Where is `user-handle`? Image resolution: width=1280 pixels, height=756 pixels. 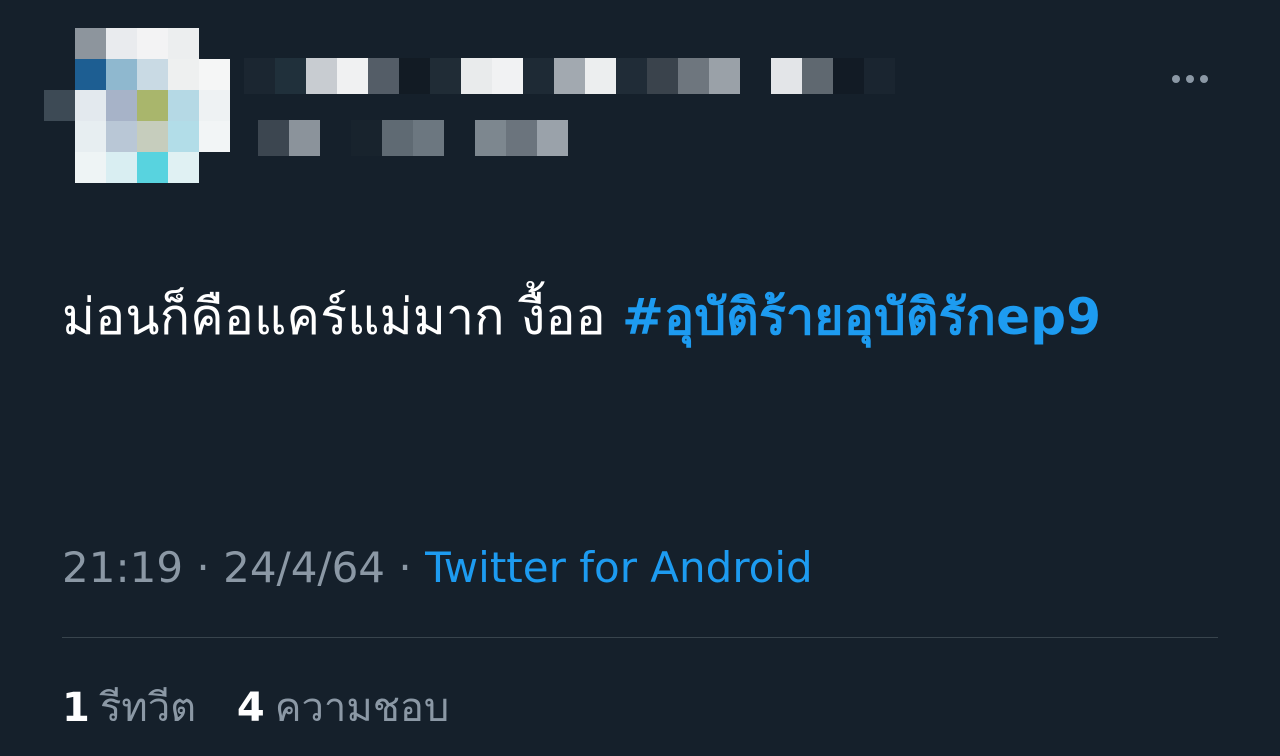
user-handle is located at coordinates (418, 138).